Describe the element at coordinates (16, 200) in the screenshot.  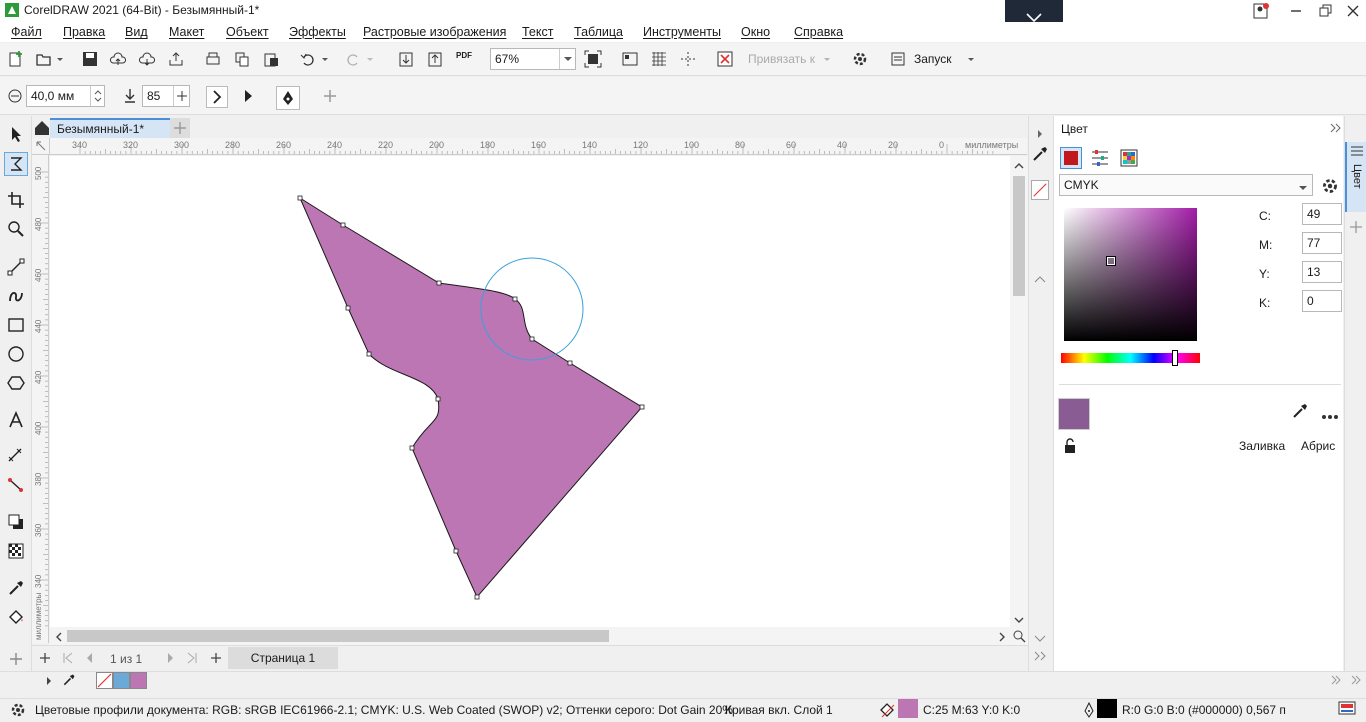
I see `crop-tool-icon` at that location.